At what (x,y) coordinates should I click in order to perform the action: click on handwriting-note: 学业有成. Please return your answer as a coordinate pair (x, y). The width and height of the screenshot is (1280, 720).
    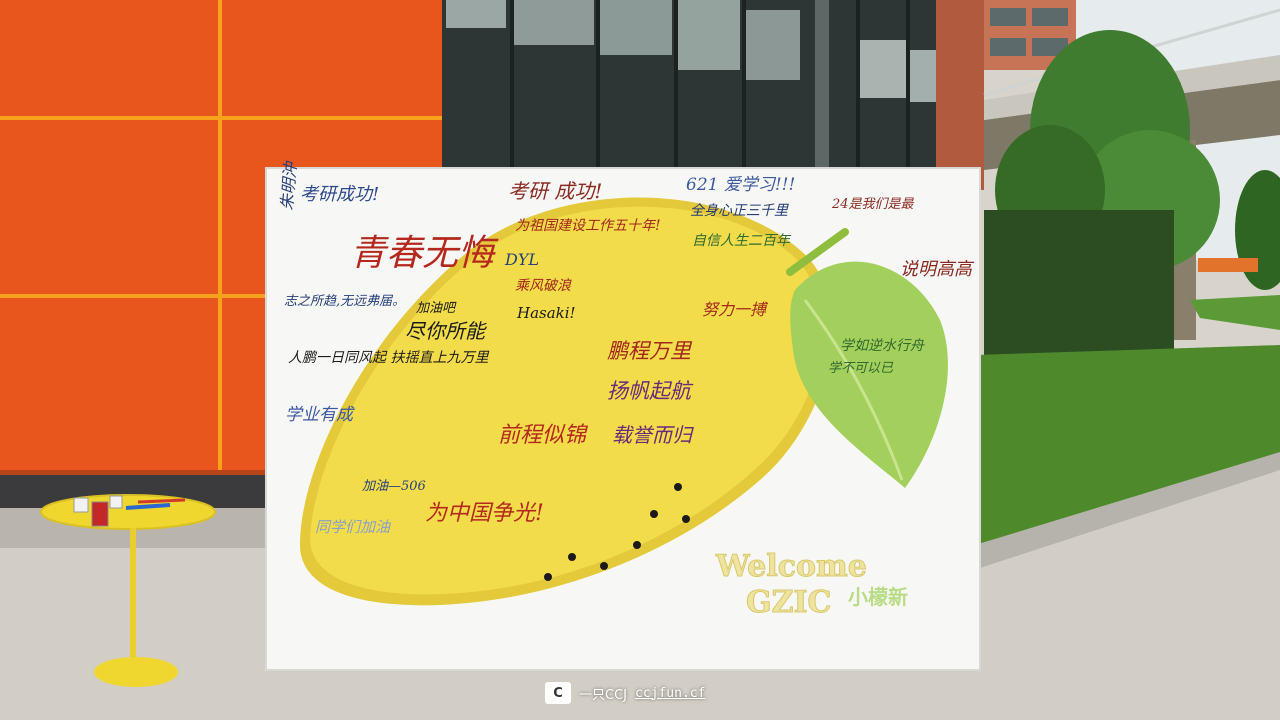
    Looking at the image, I should click on (320, 415).